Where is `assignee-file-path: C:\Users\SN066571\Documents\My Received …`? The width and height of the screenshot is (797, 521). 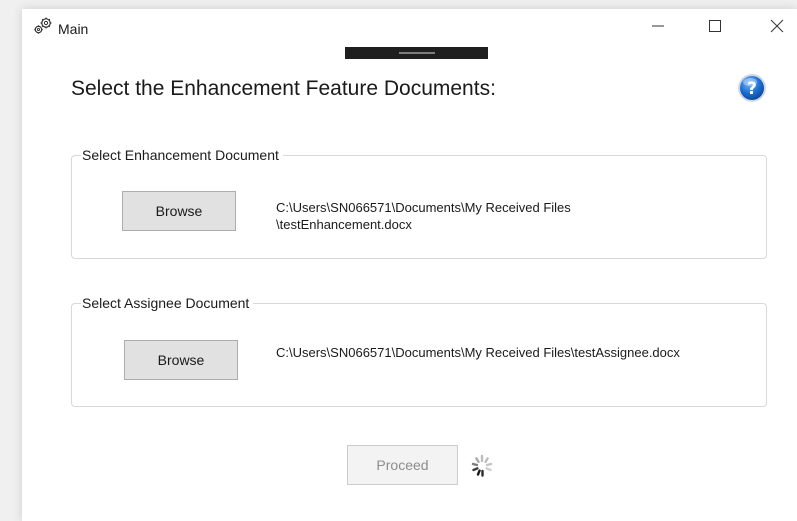 assignee-file-path: C:\Users\SN066571\Documents\My Received … is located at coordinates (478, 352).